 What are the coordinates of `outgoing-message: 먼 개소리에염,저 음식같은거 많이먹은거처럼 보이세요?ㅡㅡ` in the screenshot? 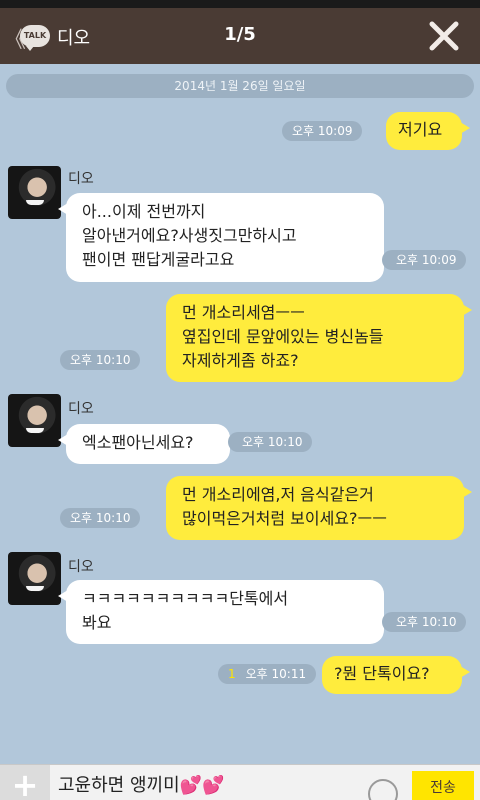 It's located at (319, 508).